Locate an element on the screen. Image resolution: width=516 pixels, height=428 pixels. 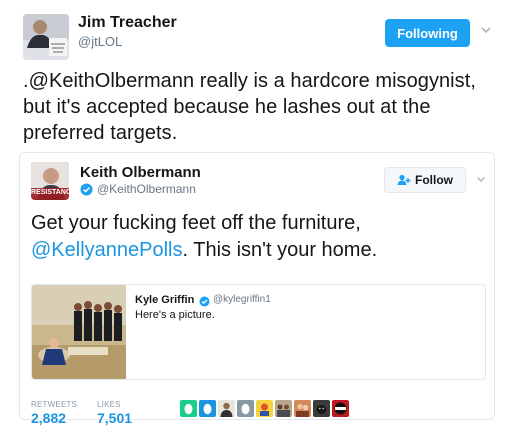
following-button: Following is located at coordinates (427, 33).